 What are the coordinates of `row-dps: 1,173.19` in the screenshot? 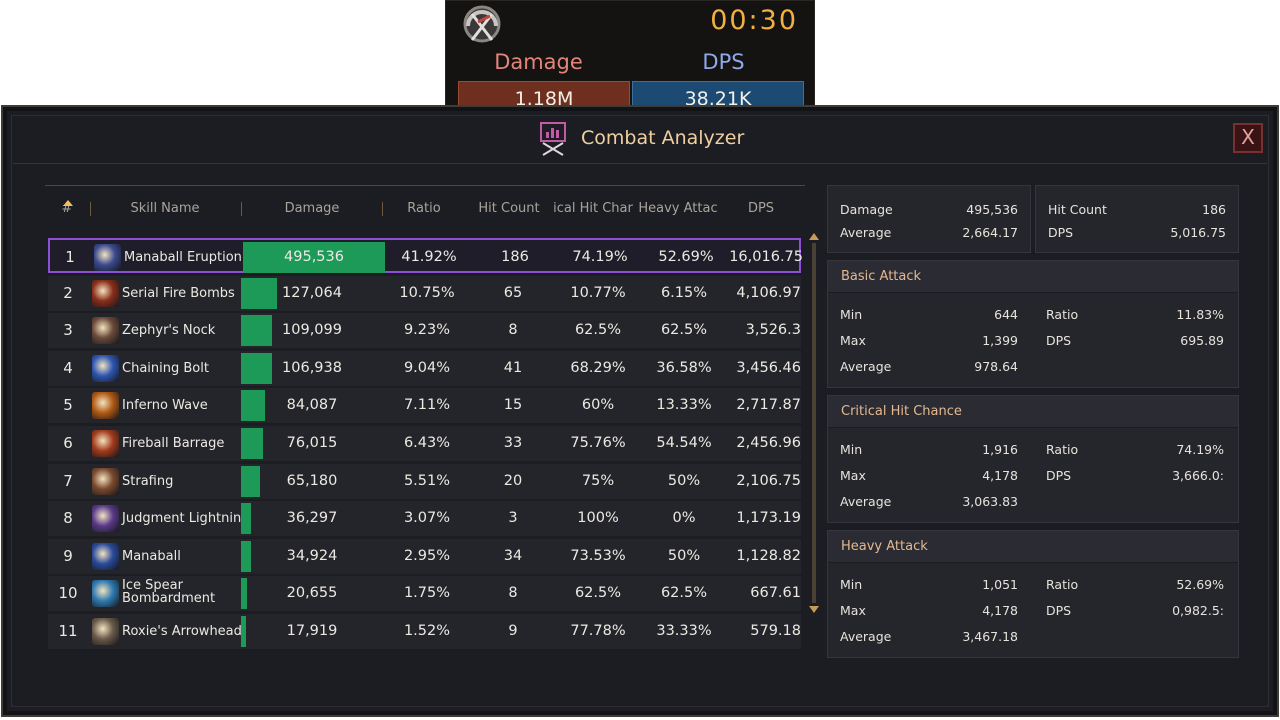 It's located at (768, 518).